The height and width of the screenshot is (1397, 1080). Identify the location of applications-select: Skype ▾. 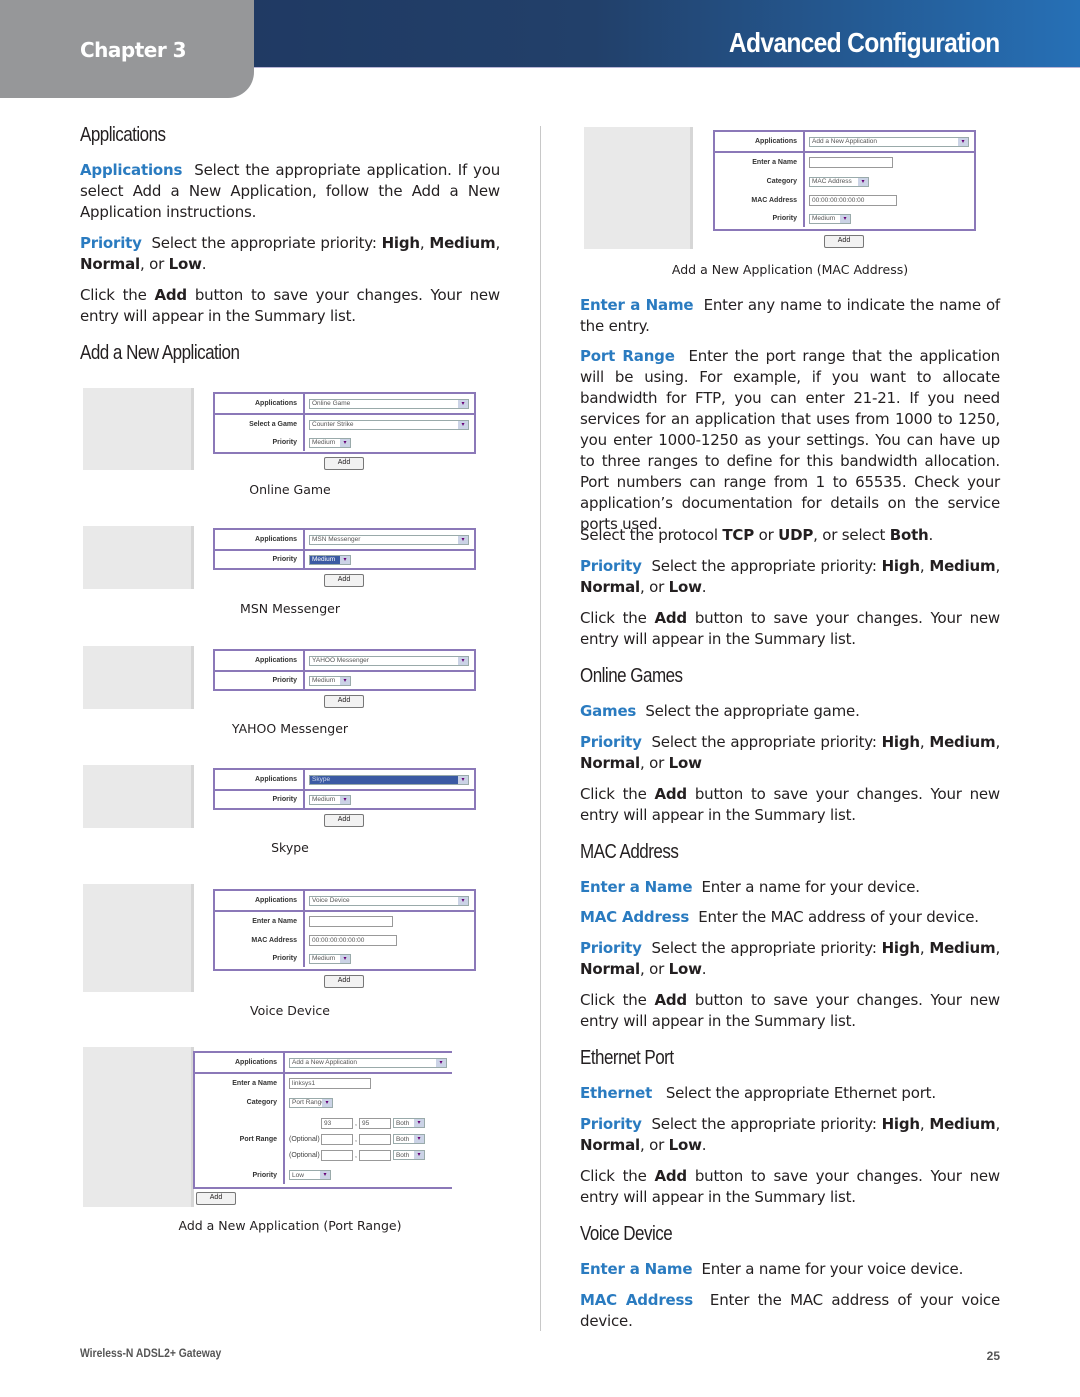
(389, 779).